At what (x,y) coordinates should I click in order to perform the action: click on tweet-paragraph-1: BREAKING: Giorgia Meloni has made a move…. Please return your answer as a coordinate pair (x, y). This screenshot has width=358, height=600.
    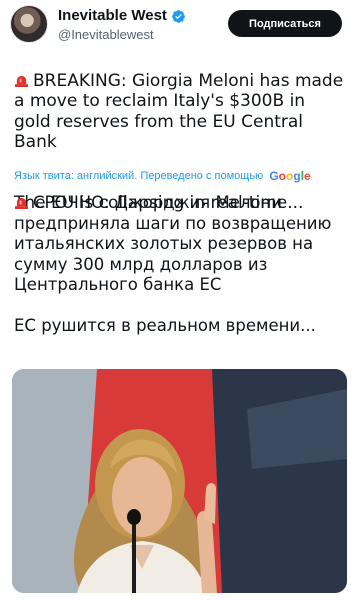
    Looking at the image, I should click on (179, 112).